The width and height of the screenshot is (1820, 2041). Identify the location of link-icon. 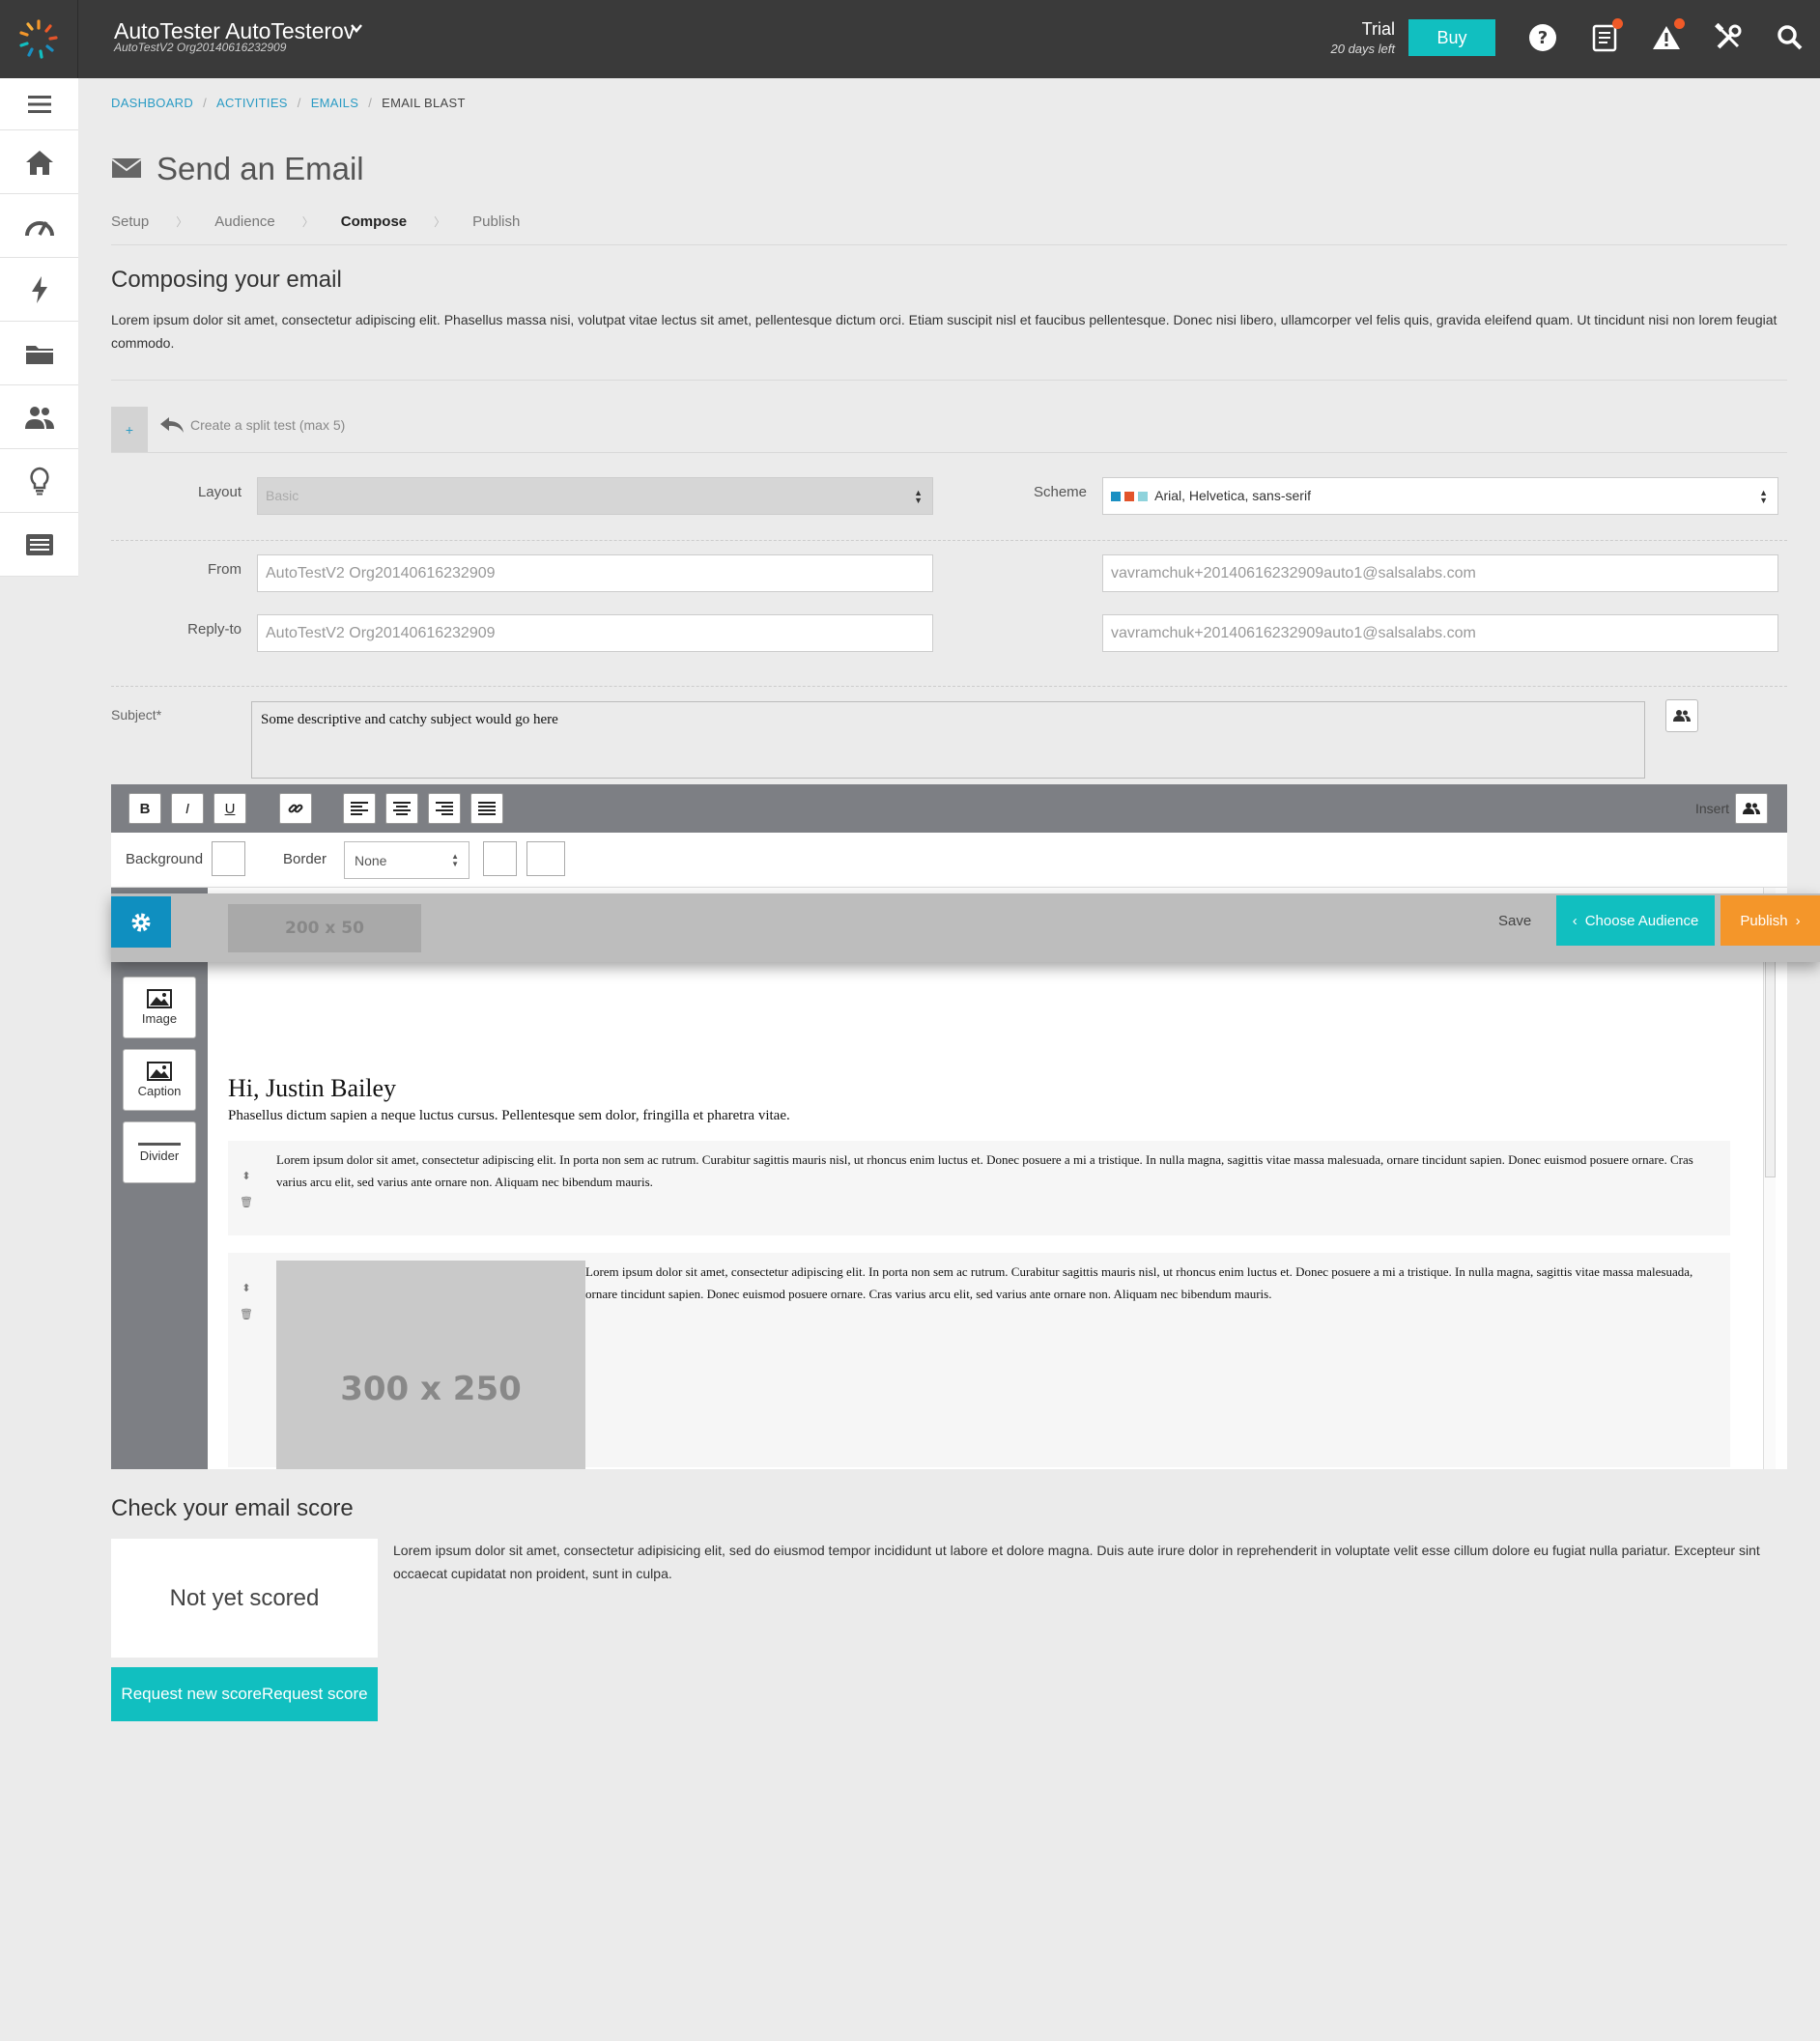
(296, 809).